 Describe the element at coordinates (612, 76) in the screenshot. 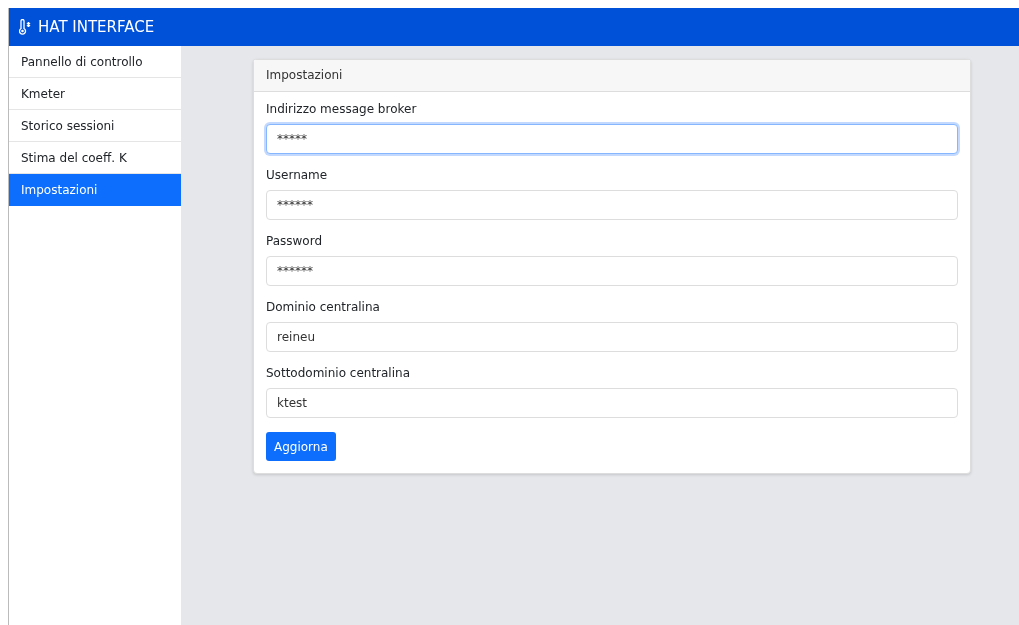

I see `card-title: Impostazioni` at that location.